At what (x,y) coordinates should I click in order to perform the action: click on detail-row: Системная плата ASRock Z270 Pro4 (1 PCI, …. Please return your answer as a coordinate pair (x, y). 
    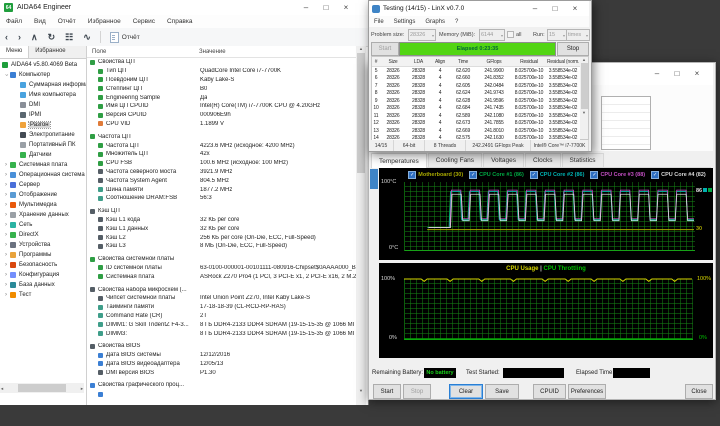
    Looking at the image, I should click on (221, 276).